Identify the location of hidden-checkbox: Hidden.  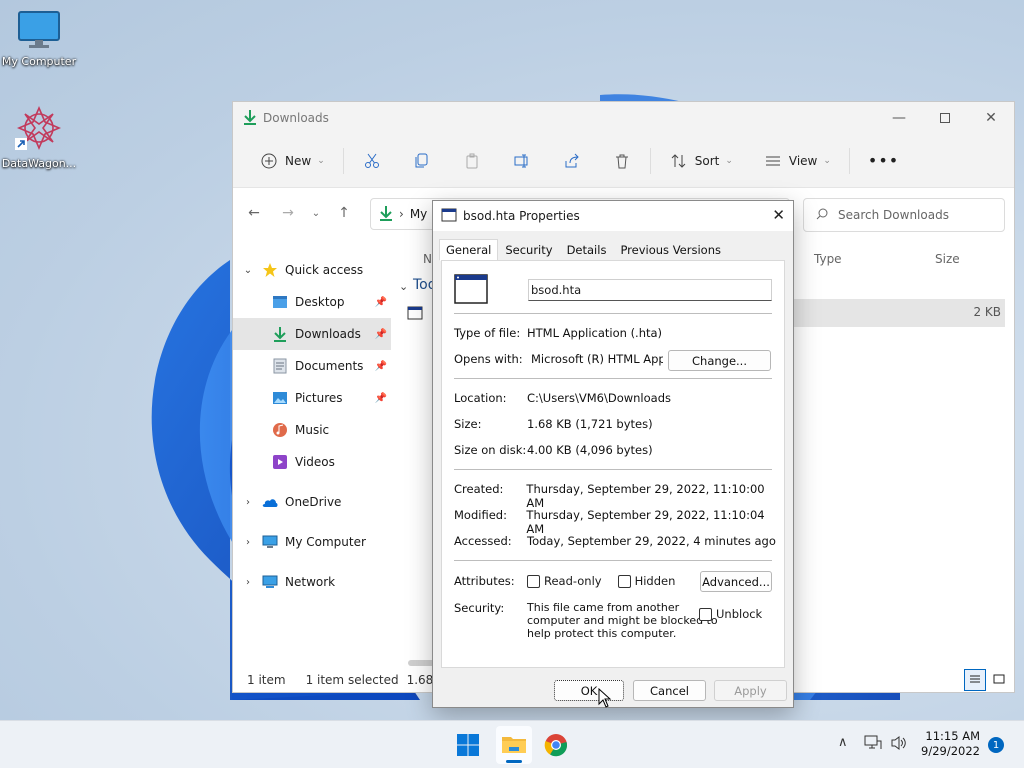
(646, 581).